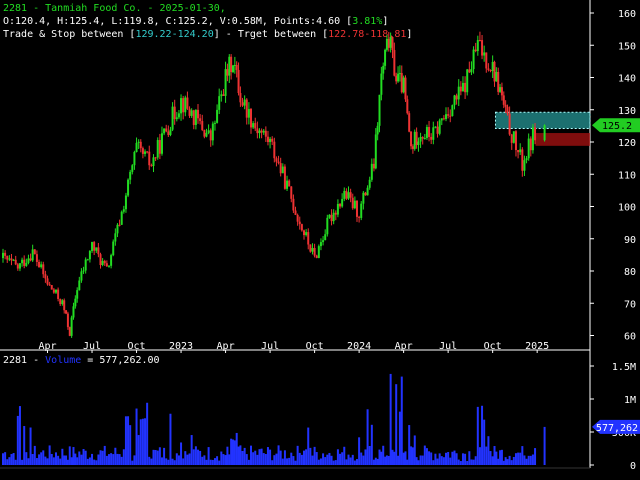 The height and width of the screenshot is (480, 640). Describe the element at coordinates (627, 14) in the screenshot. I see `price-tick-label: 160` at that location.